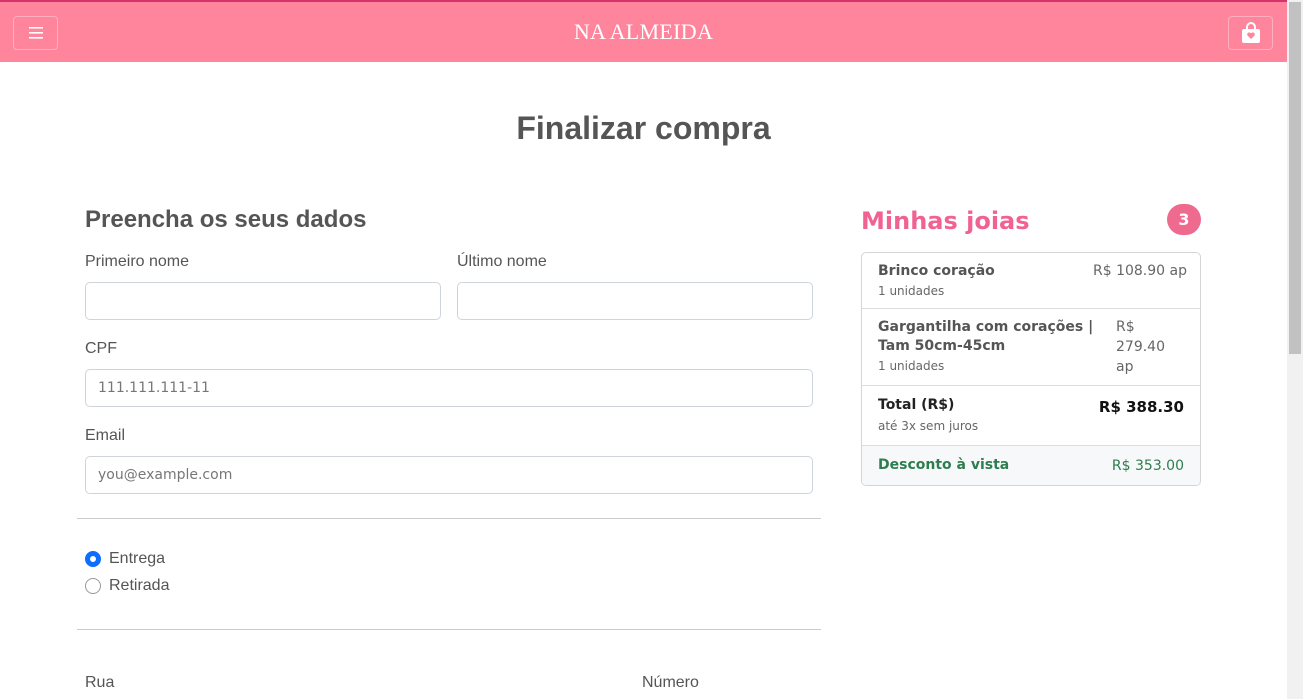  Describe the element at coordinates (986, 336) in the screenshot. I see `cart-item-name: Gargantilha com corações | Tam 50cm-45cm` at that location.